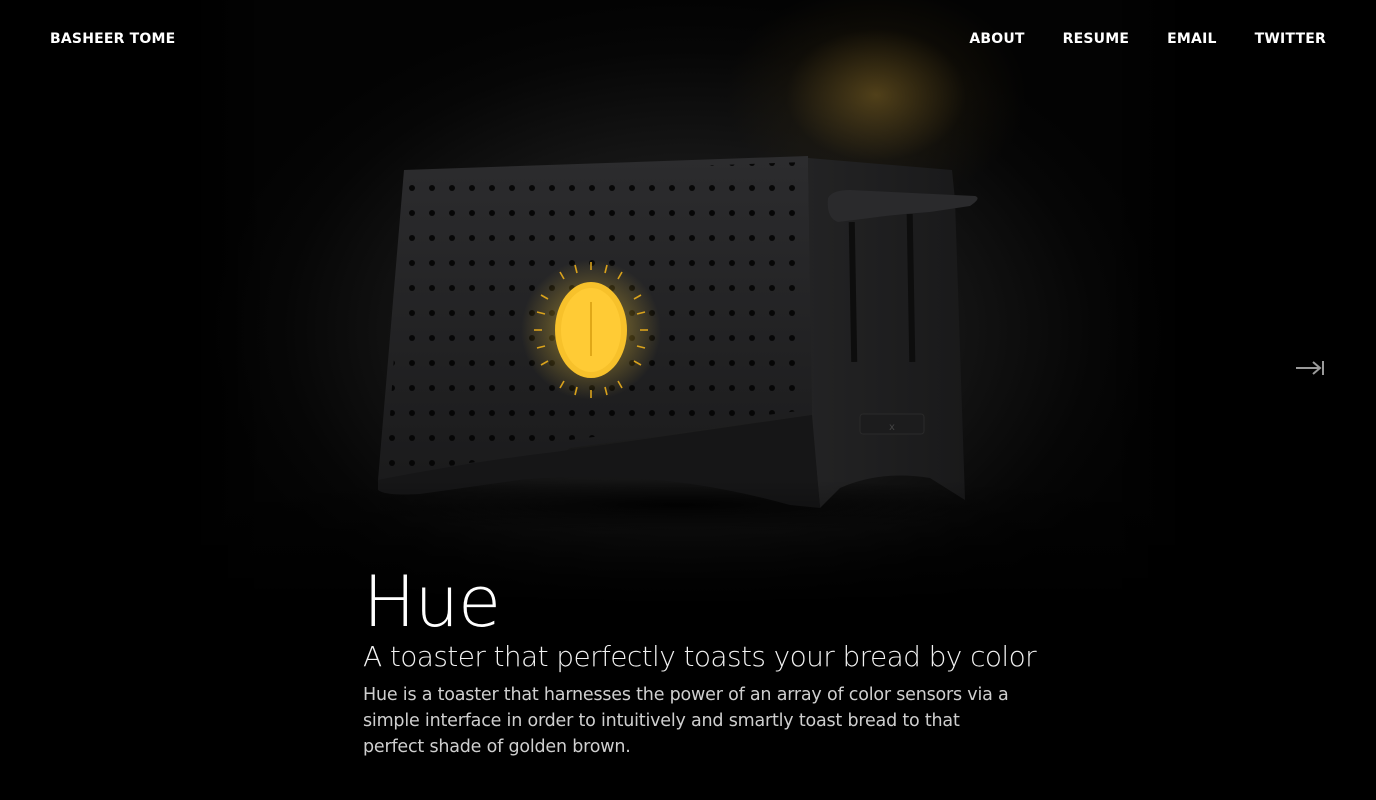  Describe the element at coordinates (688, 40) in the screenshot. I see `site-header: BASHEER TOME ABOUT RESUME EMAIL TWITTER` at that location.